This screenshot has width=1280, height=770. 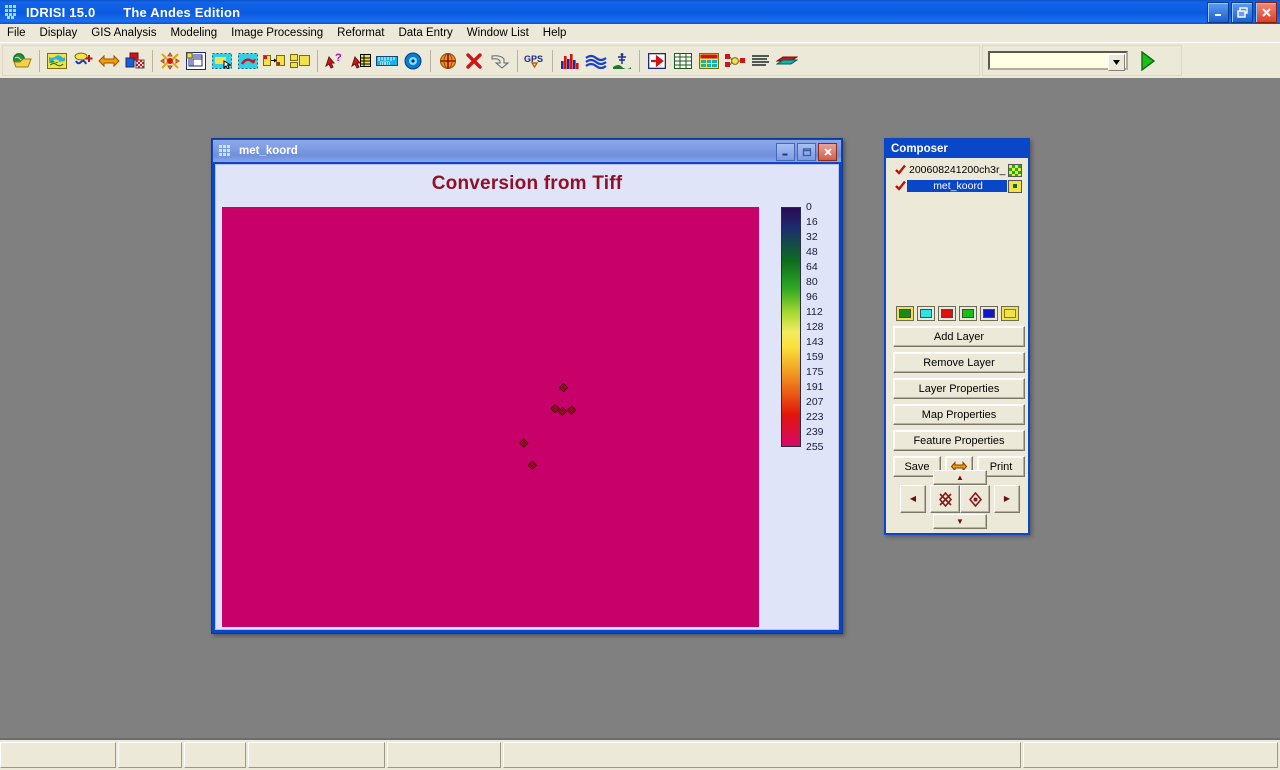 What do you see at coordinates (960, 521) in the screenshot?
I see `pan-down-button: ▼` at bounding box center [960, 521].